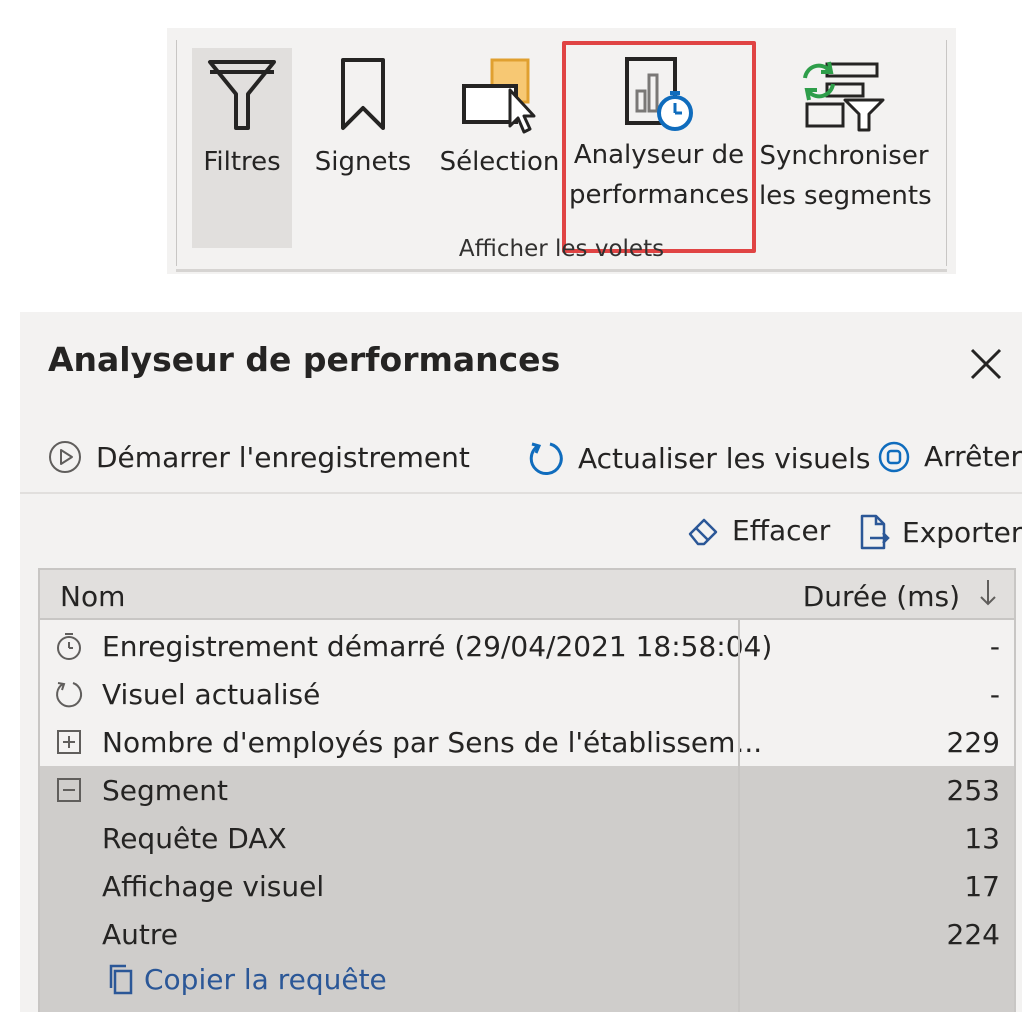 The width and height of the screenshot is (1030, 1024). Describe the element at coordinates (265, 979) in the screenshot. I see `copy-query-label: Copier la requête` at that location.